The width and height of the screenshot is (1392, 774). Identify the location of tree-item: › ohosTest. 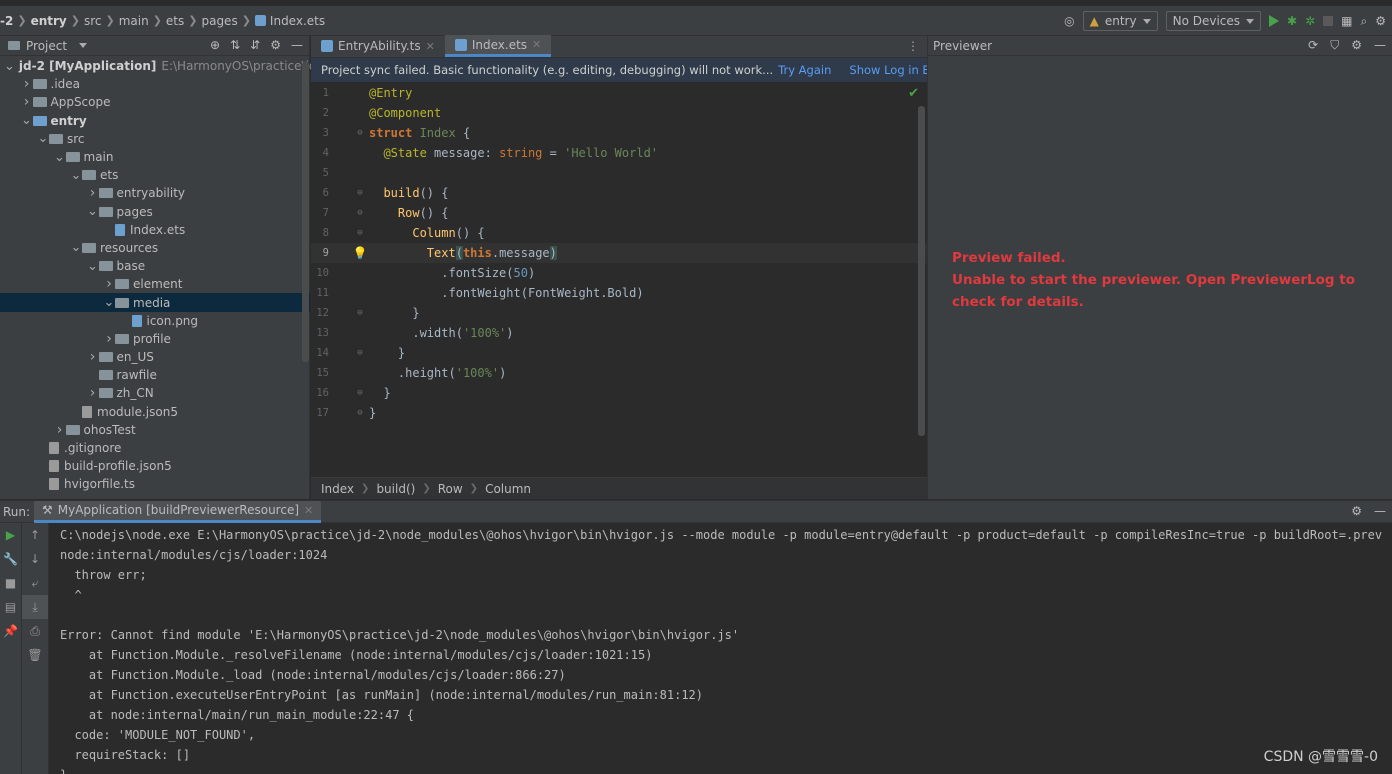
(155, 430).